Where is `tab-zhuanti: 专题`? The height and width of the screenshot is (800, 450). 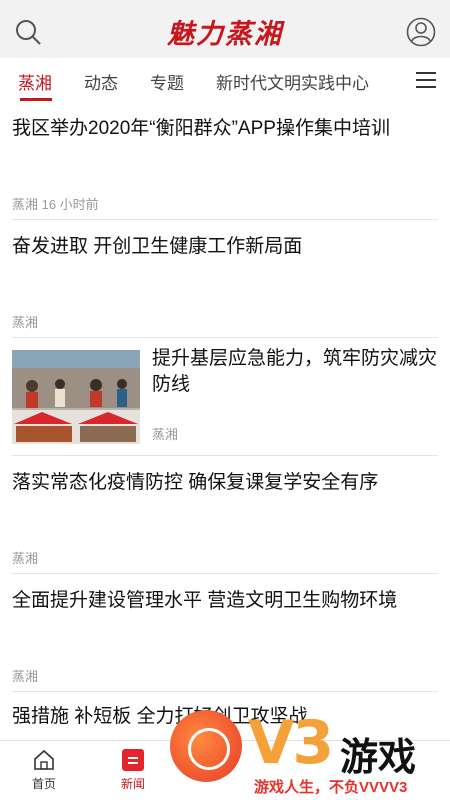
tab-zhuanti: 专题 is located at coordinates (167, 81).